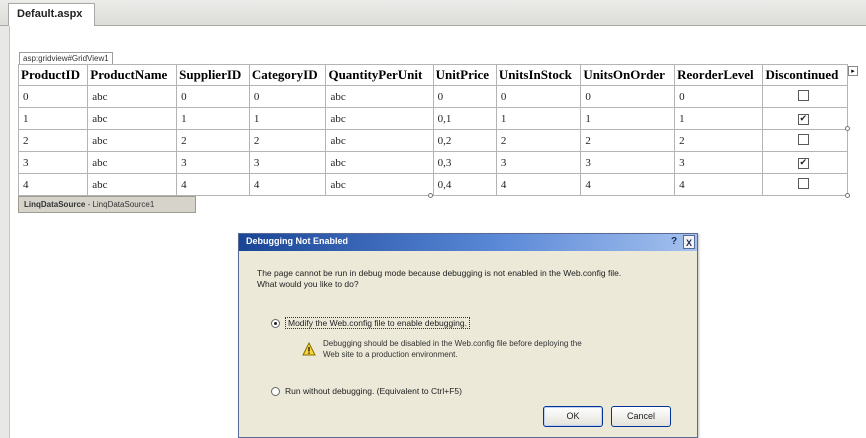 The height and width of the screenshot is (438, 866). What do you see at coordinates (275, 324) in the screenshot?
I see `radio-modify-webconfig` at bounding box center [275, 324].